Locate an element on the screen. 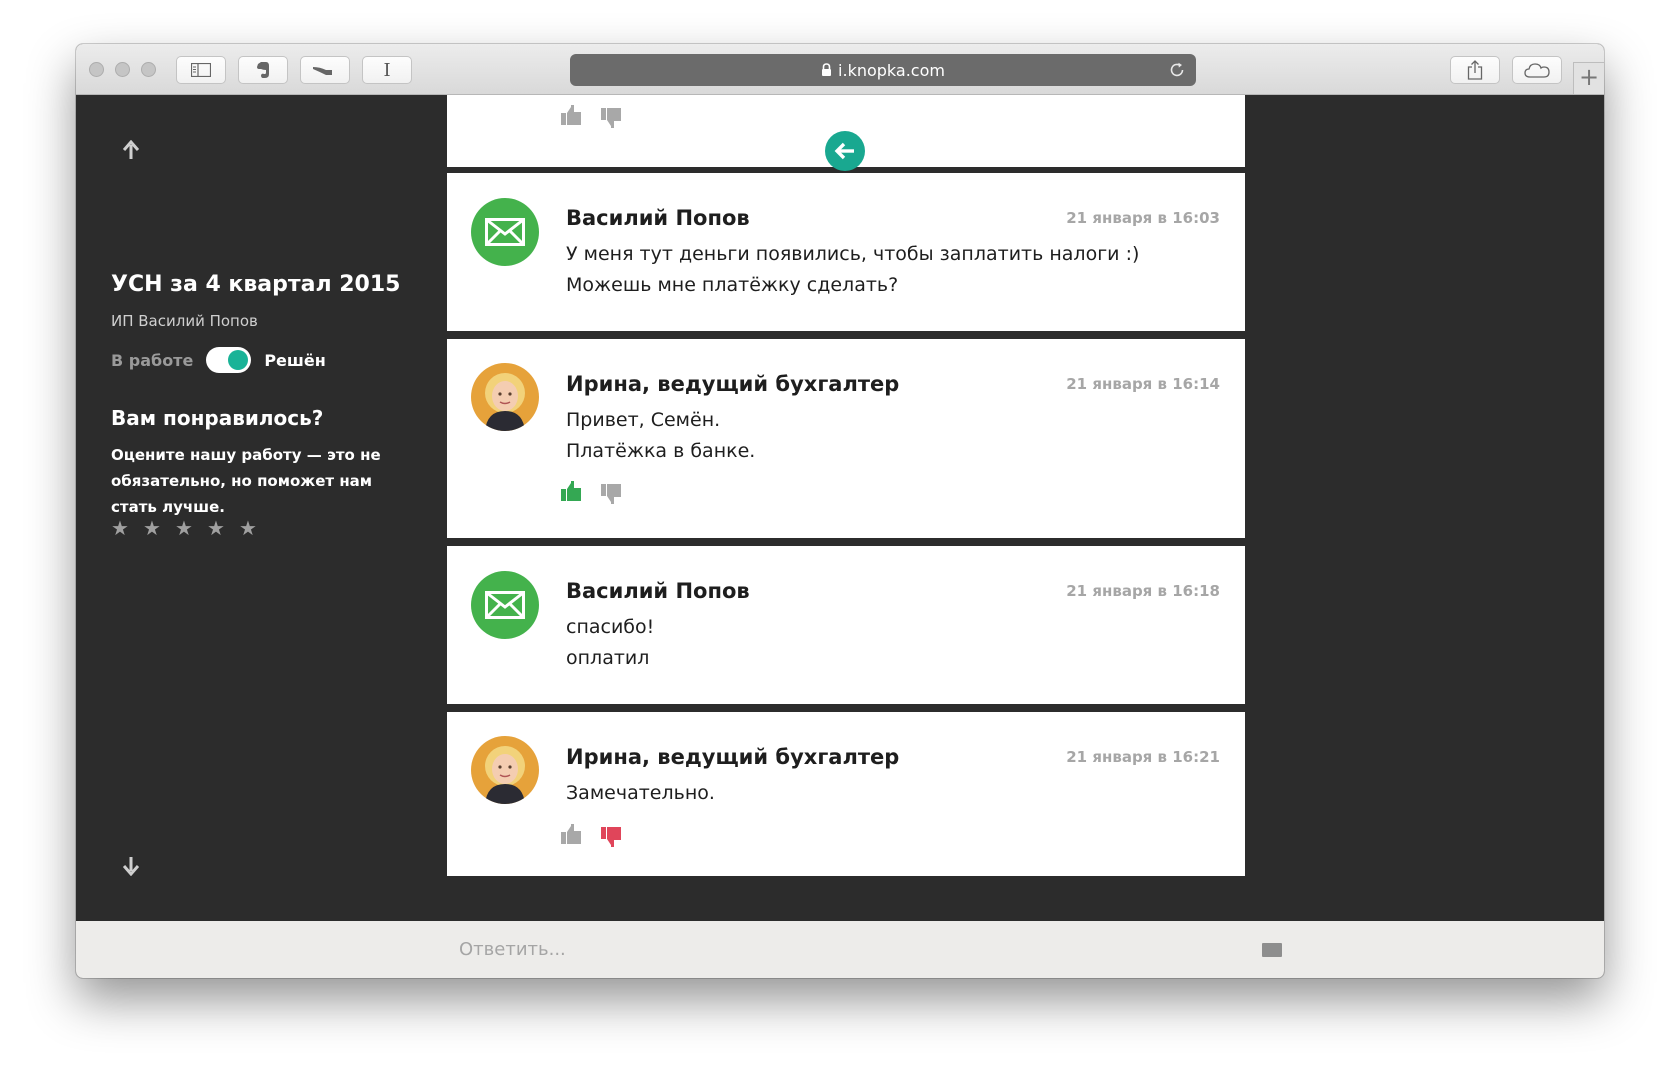 The image size is (1680, 1088). status-toggle is located at coordinates (229, 360).